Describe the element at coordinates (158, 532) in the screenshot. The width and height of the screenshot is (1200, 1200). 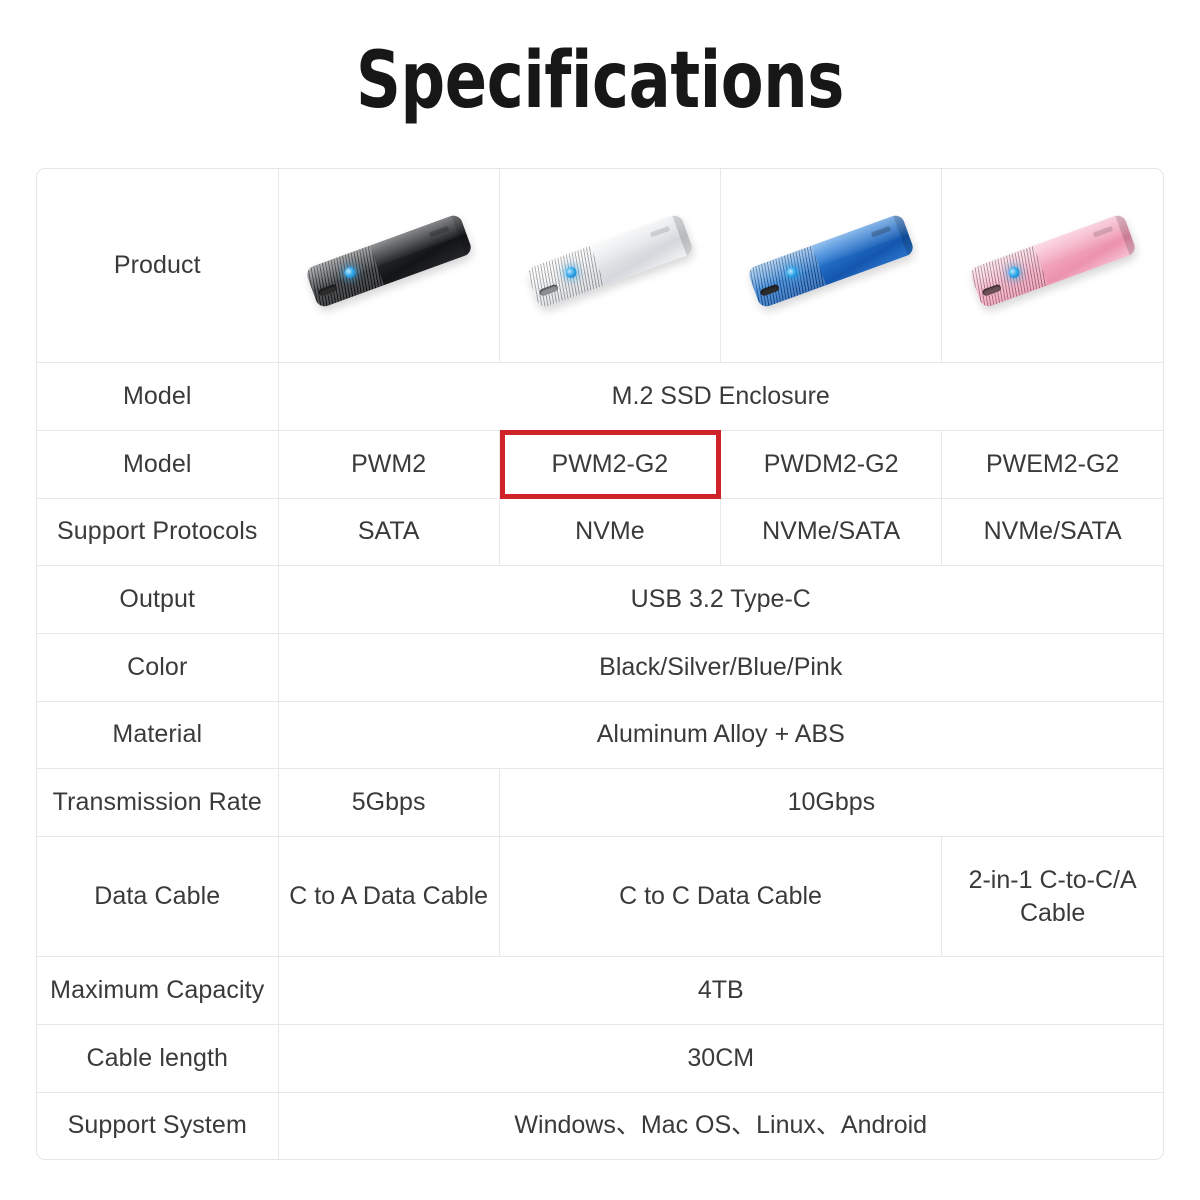
I see `row-label-support-protocols: Support Protocols` at that location.